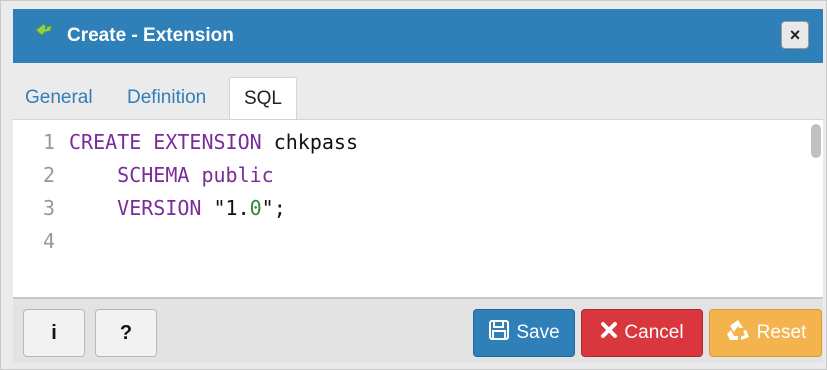 This screenshot has height=370, width=827. What do you see at coordinates (165, 142) in the screenshot?
I see `code-token: CREATE EXTENSION` at bounding box center [165, 142].